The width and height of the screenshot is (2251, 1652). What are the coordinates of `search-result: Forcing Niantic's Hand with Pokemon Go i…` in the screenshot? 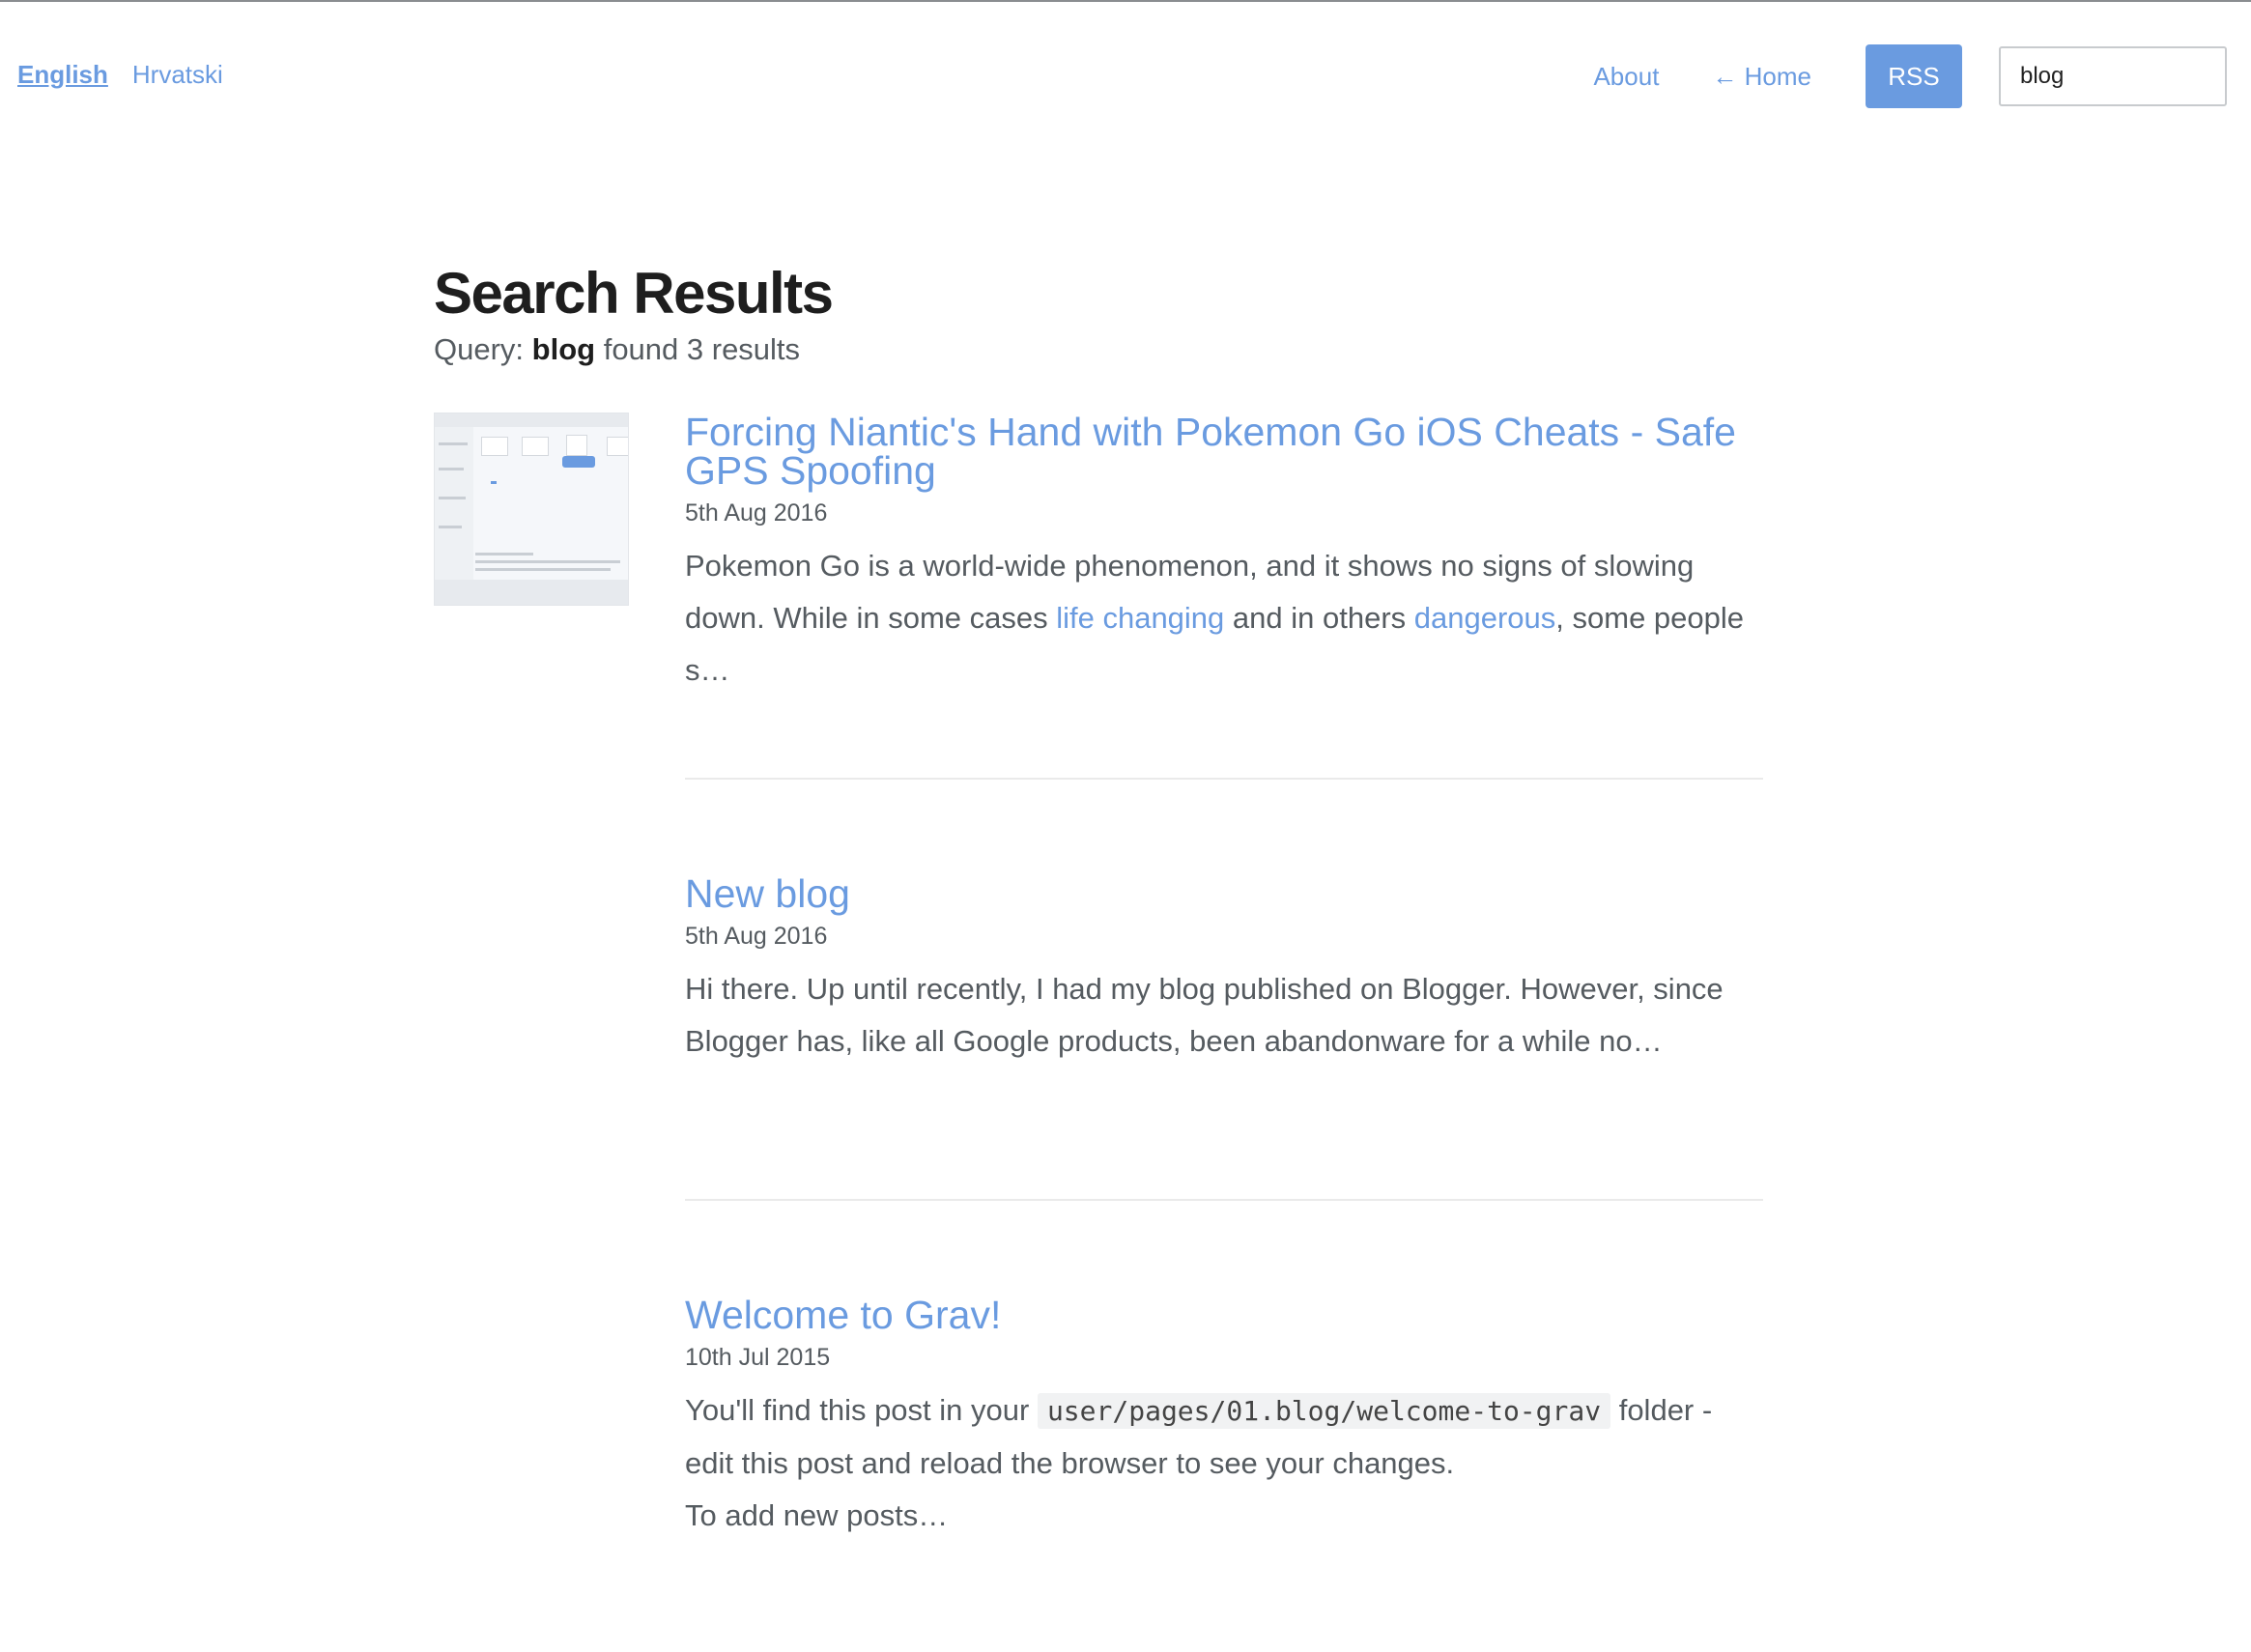 It's located at (1224, 555).